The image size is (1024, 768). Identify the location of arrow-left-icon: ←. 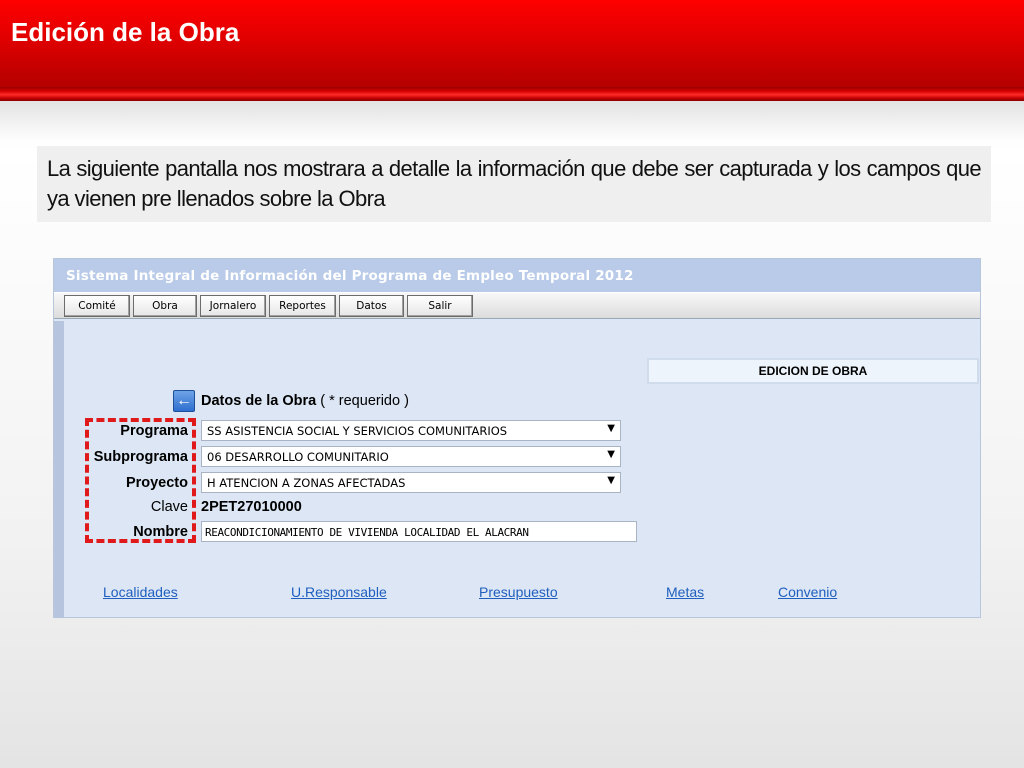
(184, 400).